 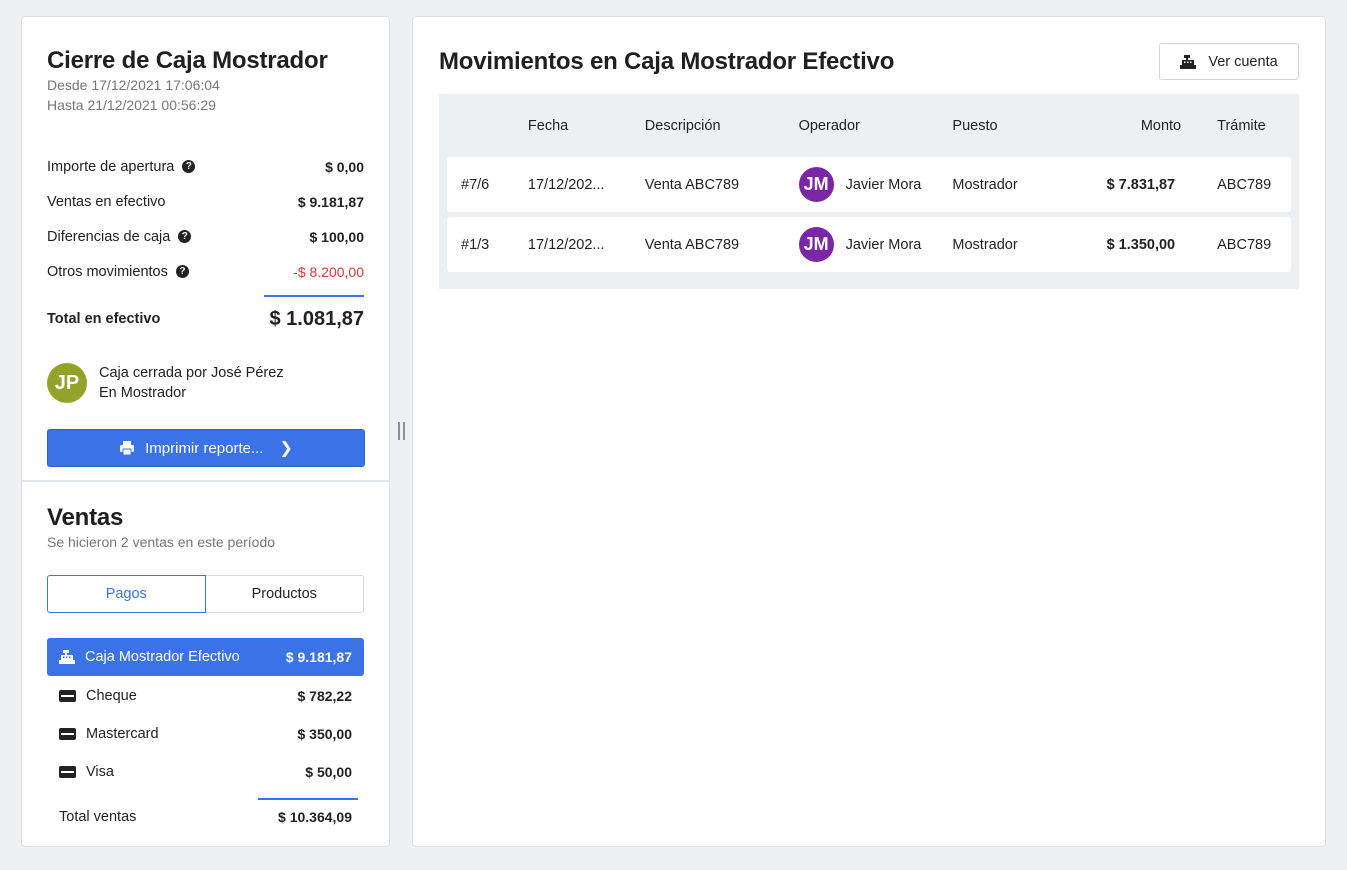 I want to click on avatar: JP, so click(x=67, y=383).